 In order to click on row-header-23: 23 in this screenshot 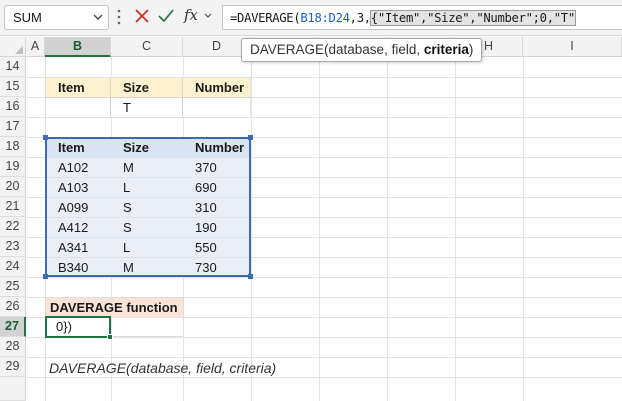, I will do `click(13, 247)`.